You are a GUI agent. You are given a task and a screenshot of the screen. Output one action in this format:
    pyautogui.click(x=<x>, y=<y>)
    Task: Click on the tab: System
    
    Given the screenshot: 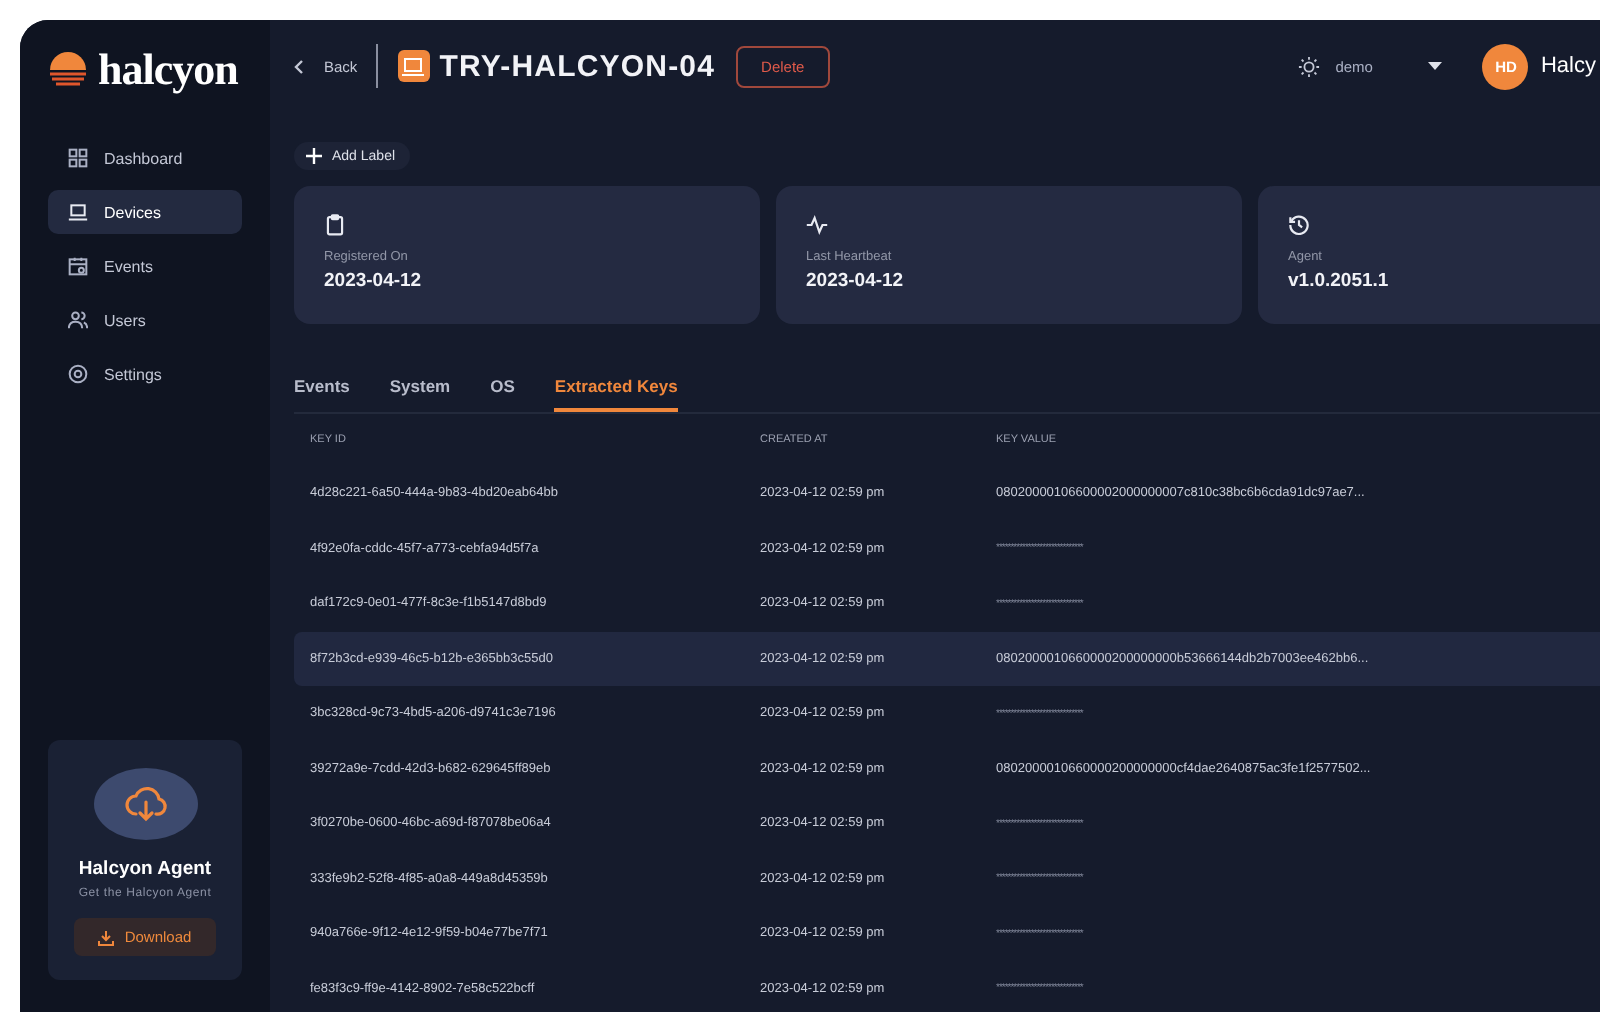 What is the action you would take?
    pyautogui.click(x=420, y=392)
    